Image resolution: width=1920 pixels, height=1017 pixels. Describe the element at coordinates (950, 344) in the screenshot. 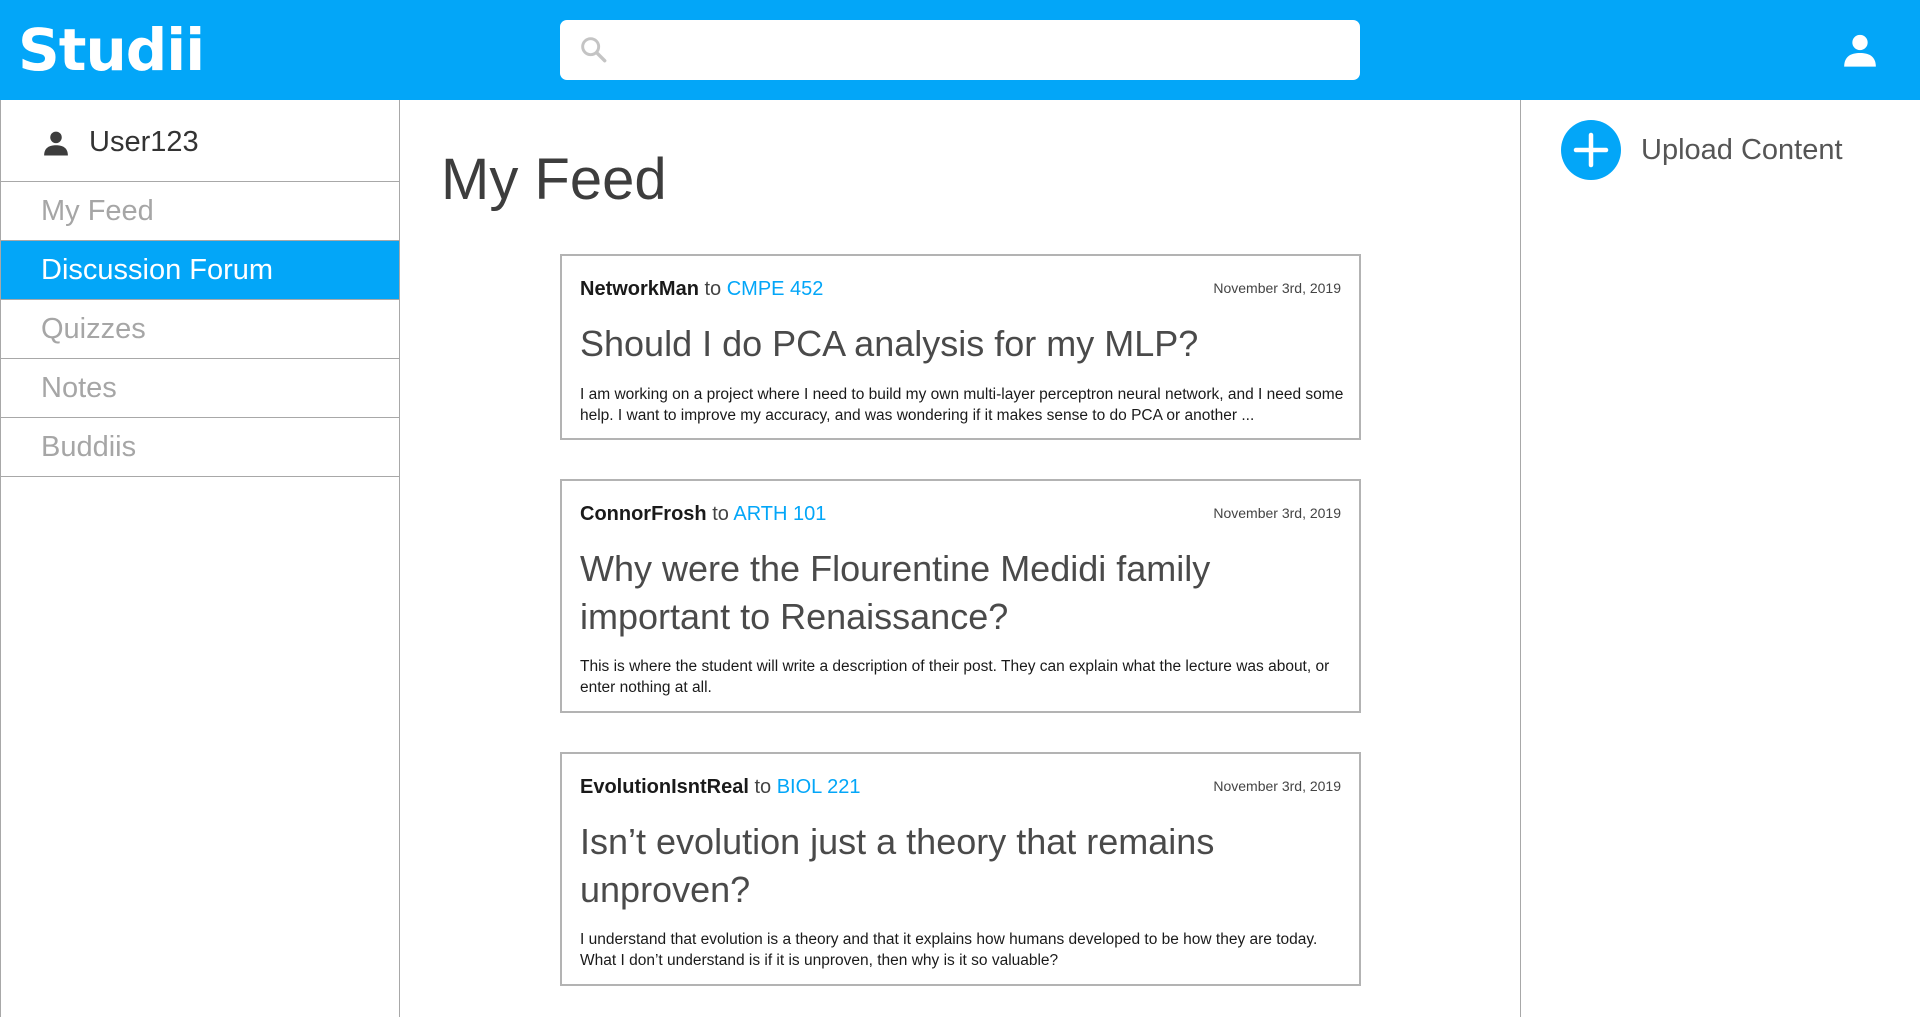

I see `post-title: Should I do PCA analysis for my MLP?` at that location.